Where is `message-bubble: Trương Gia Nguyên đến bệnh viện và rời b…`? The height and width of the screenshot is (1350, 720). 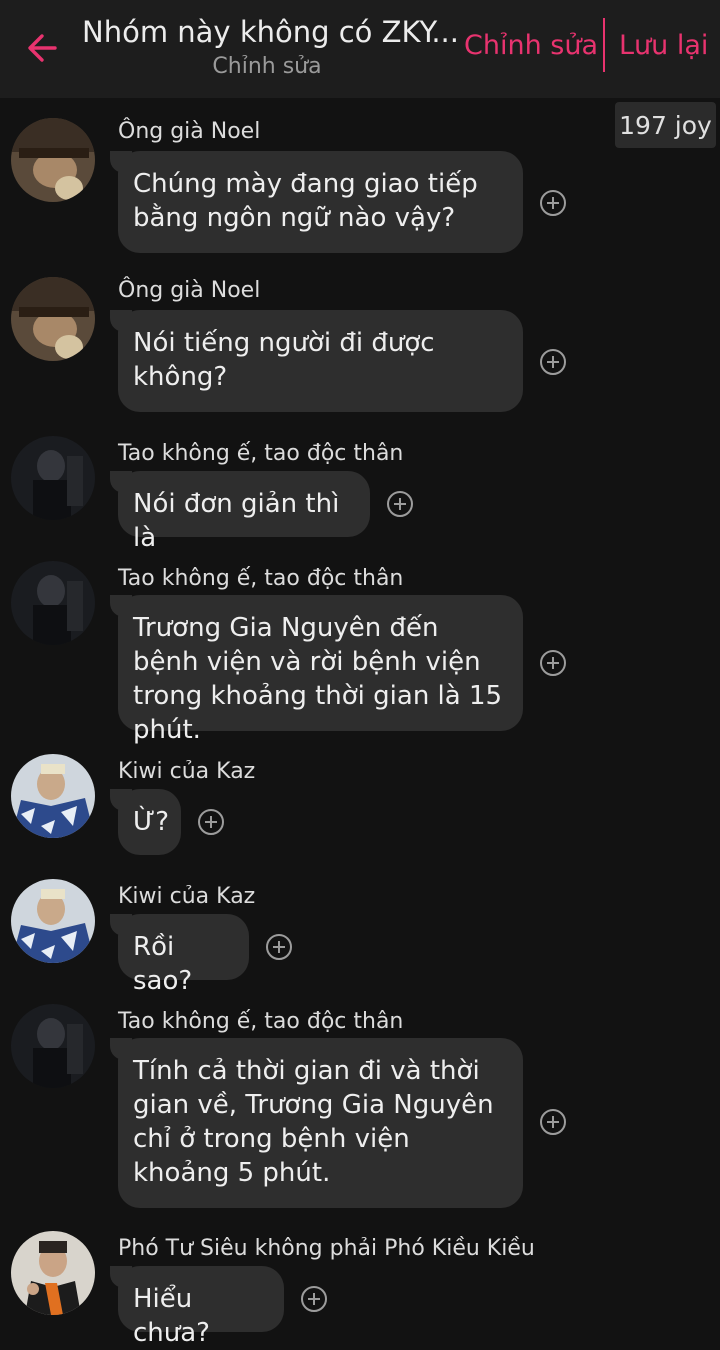 message-bubble: Trương Gia Nguyên đến bệnh viện và rời b… is located at coordinates (316, 670).